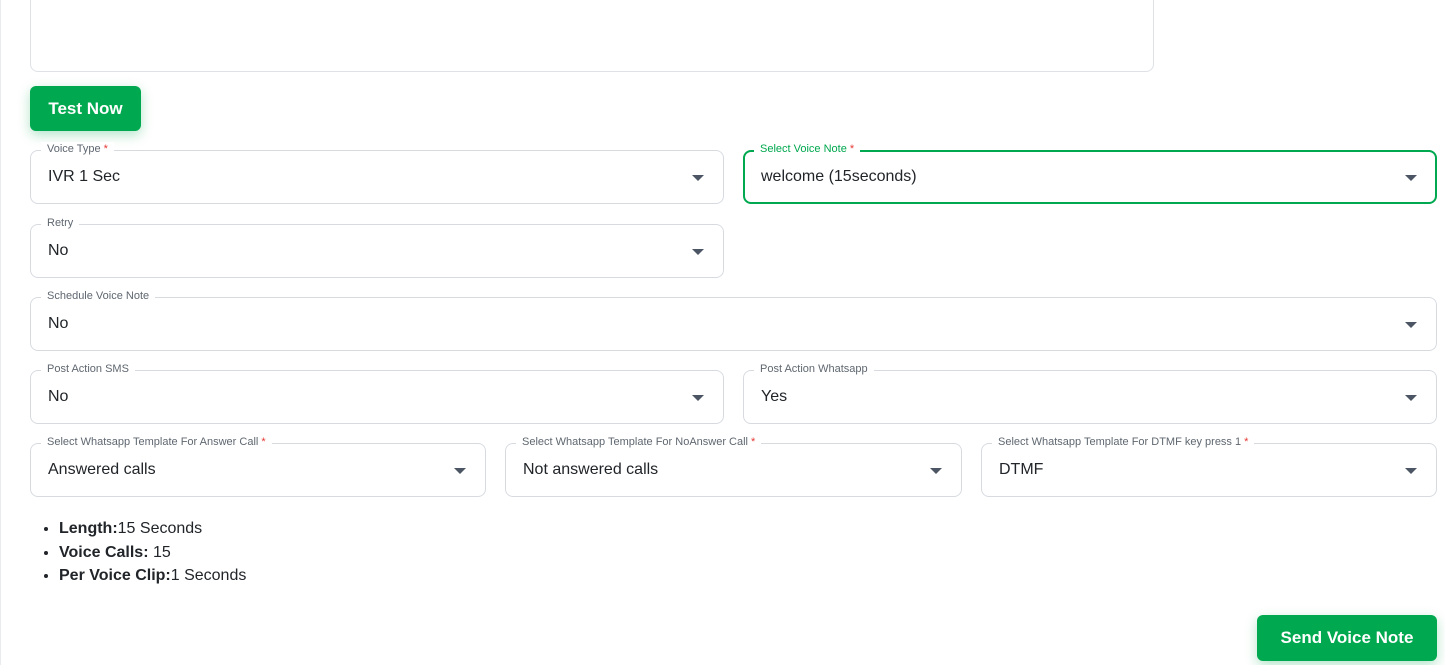  Describe the element at coordinates (152, 553) in the screenshot. I see `summary-voice-calls: Voice Calls: 15` at that location.